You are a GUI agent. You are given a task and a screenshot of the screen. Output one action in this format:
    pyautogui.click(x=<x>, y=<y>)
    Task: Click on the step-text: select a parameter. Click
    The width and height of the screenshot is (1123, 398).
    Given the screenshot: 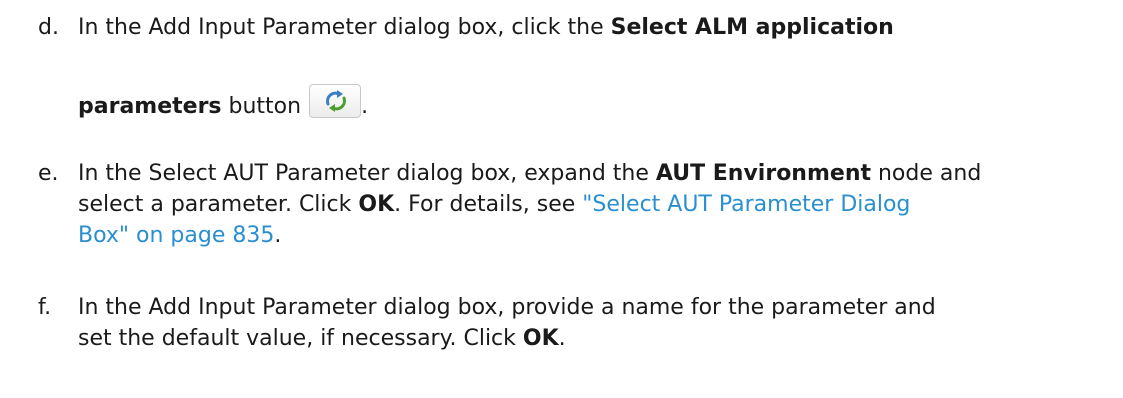 What is the action you would take?
    pyautogui.click(x=218, y=204)
    